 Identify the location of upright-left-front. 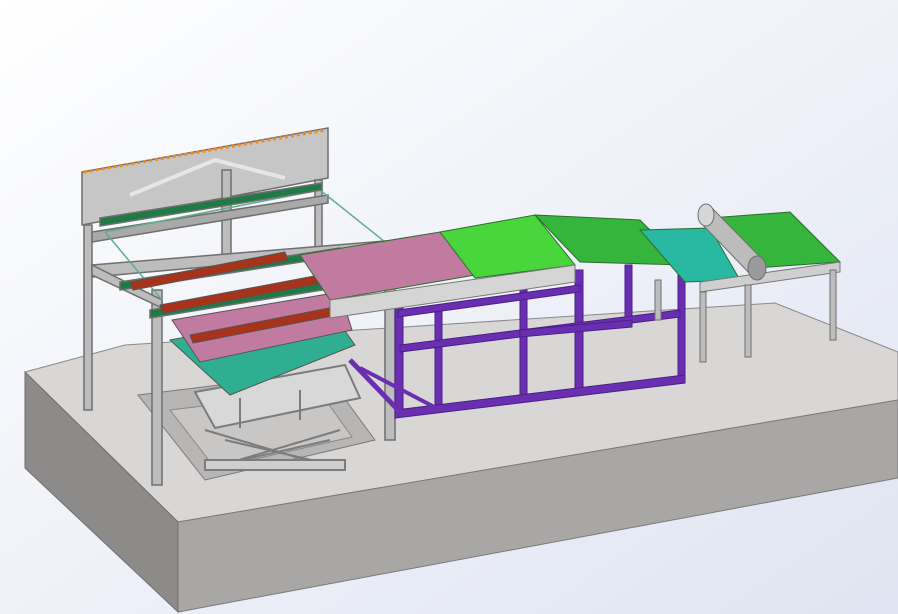
(157, 387).